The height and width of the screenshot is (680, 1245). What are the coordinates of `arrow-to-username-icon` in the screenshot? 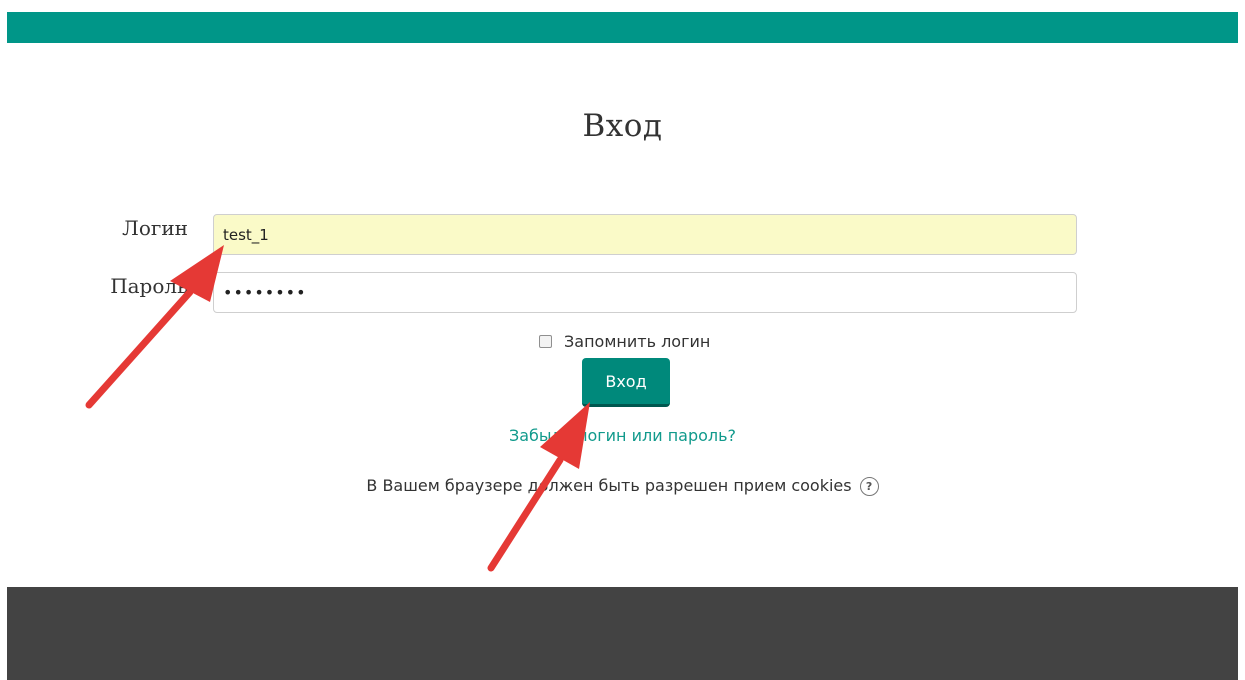 It's located at (154, 327).